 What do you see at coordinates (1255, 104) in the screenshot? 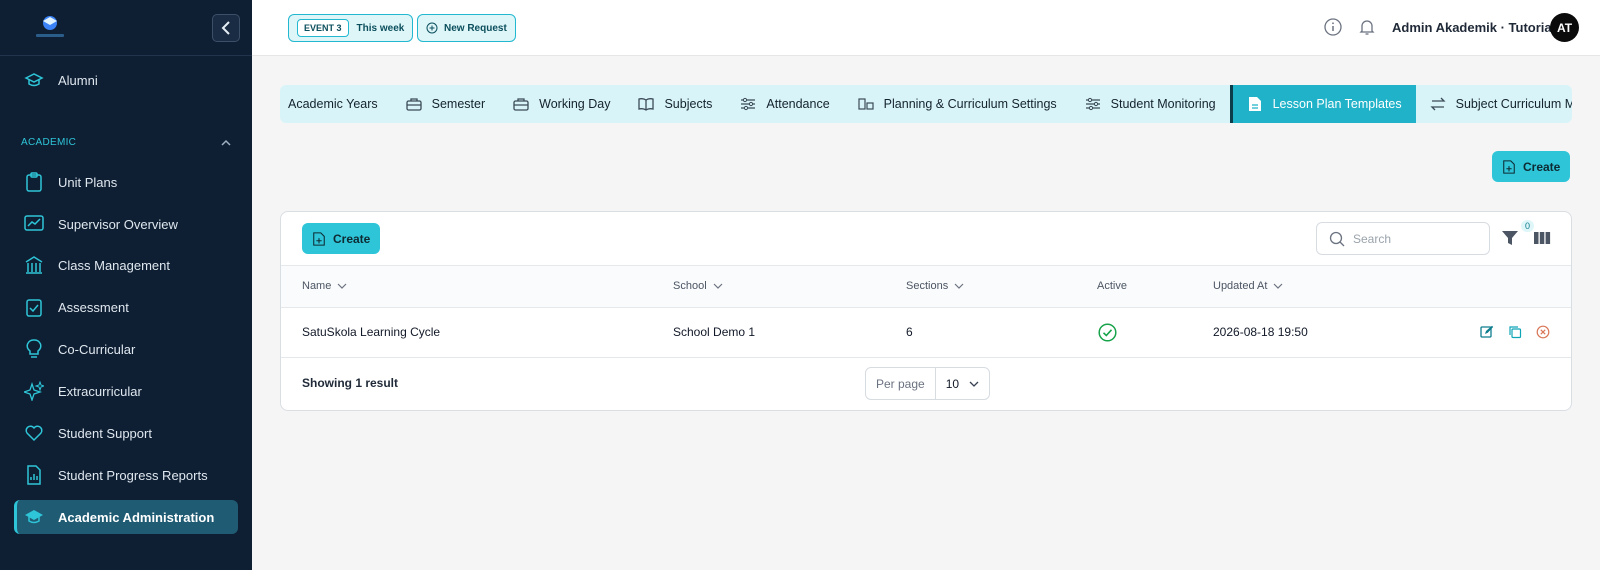
I see `file-icon` at bounding box center [1255, 104].